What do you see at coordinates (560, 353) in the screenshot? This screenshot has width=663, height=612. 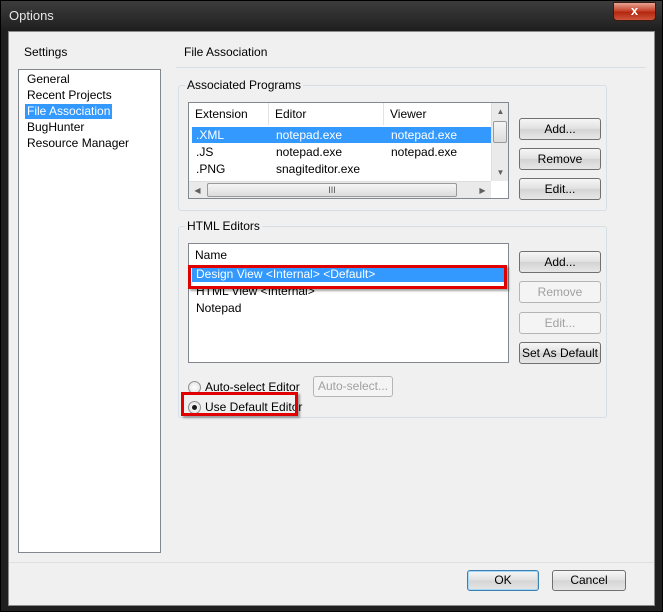 I see `set-as-default-button: Set As Default` at bounding box center [560, 353].